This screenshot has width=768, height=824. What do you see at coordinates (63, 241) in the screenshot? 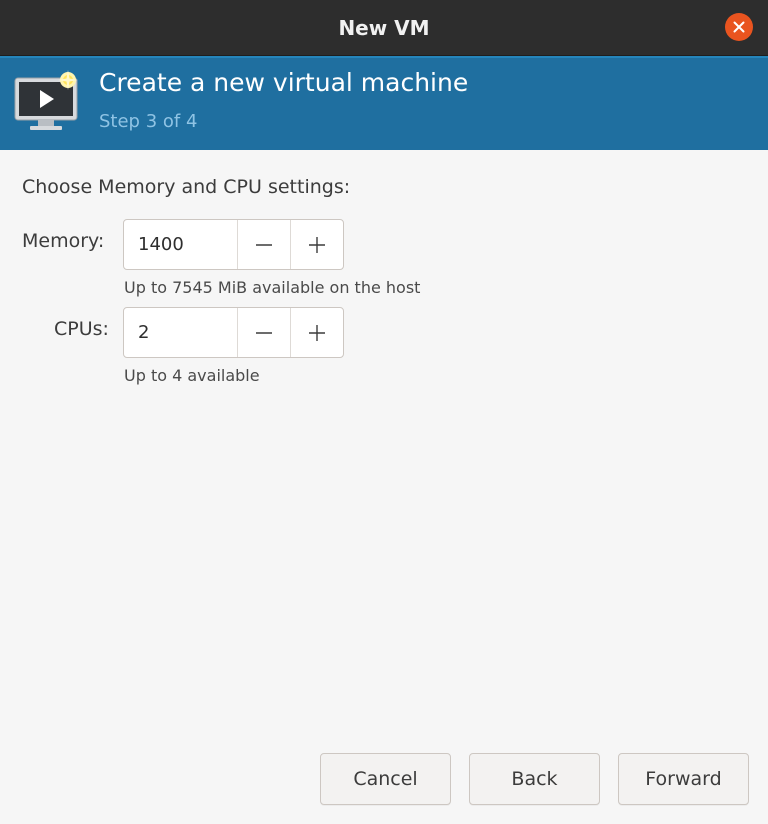
I see `memory-label: Memory:` at bounding box center [63, 241].